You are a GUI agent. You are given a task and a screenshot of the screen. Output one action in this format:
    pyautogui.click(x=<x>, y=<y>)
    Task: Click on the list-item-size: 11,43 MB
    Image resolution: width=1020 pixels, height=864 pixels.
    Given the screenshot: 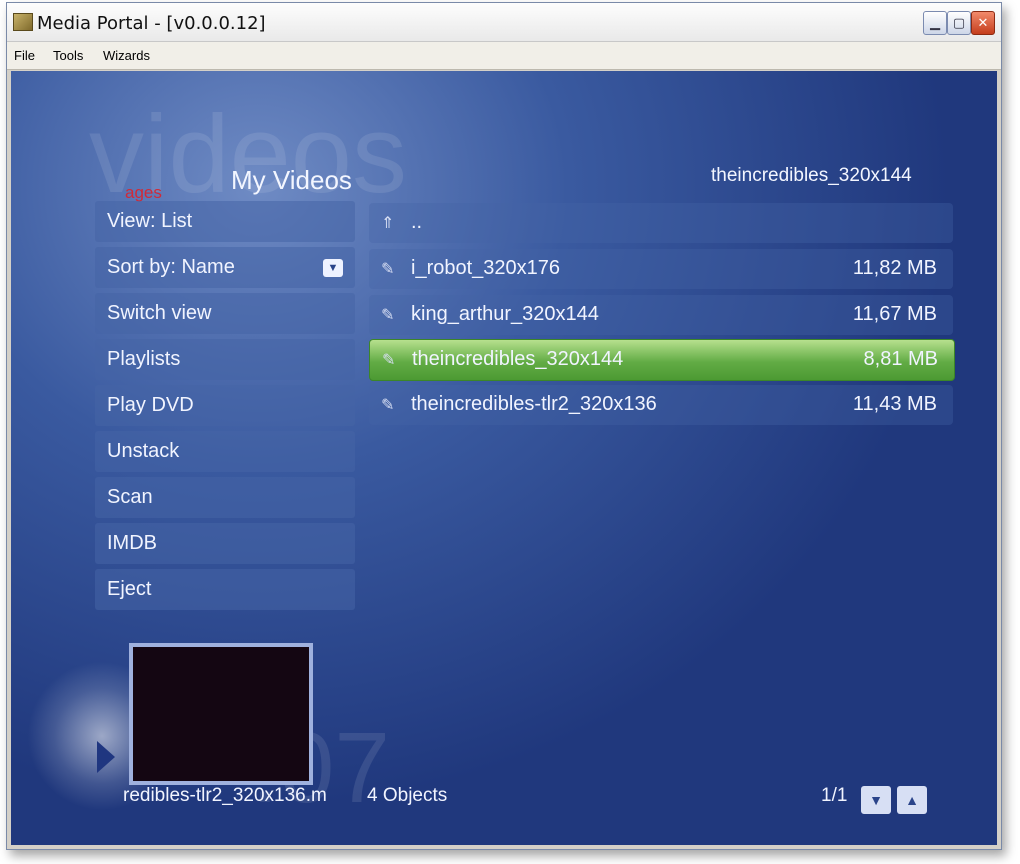 What is the action you would take?
    pyautogui.click(x=894, y=404)
    